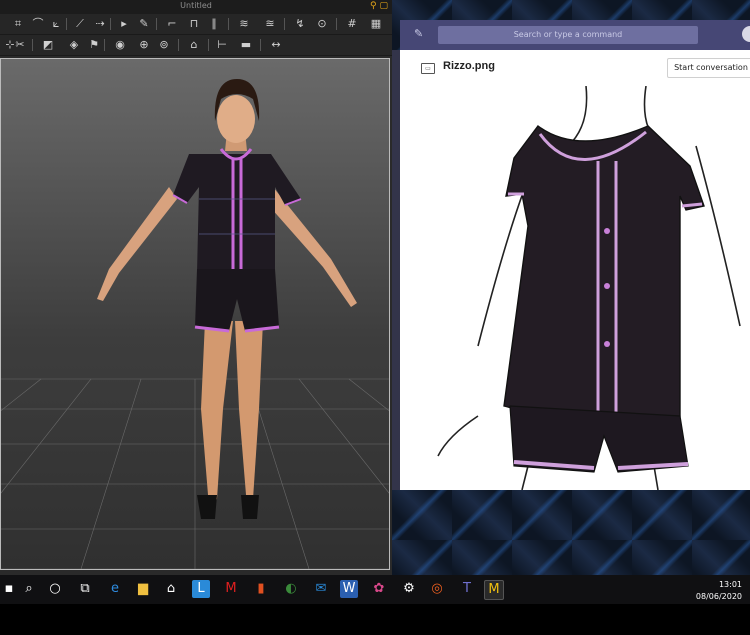 The width and height of the screenshot is (750, 635). I want to click on clock-date: 08/06/2020, so click(718, 596).